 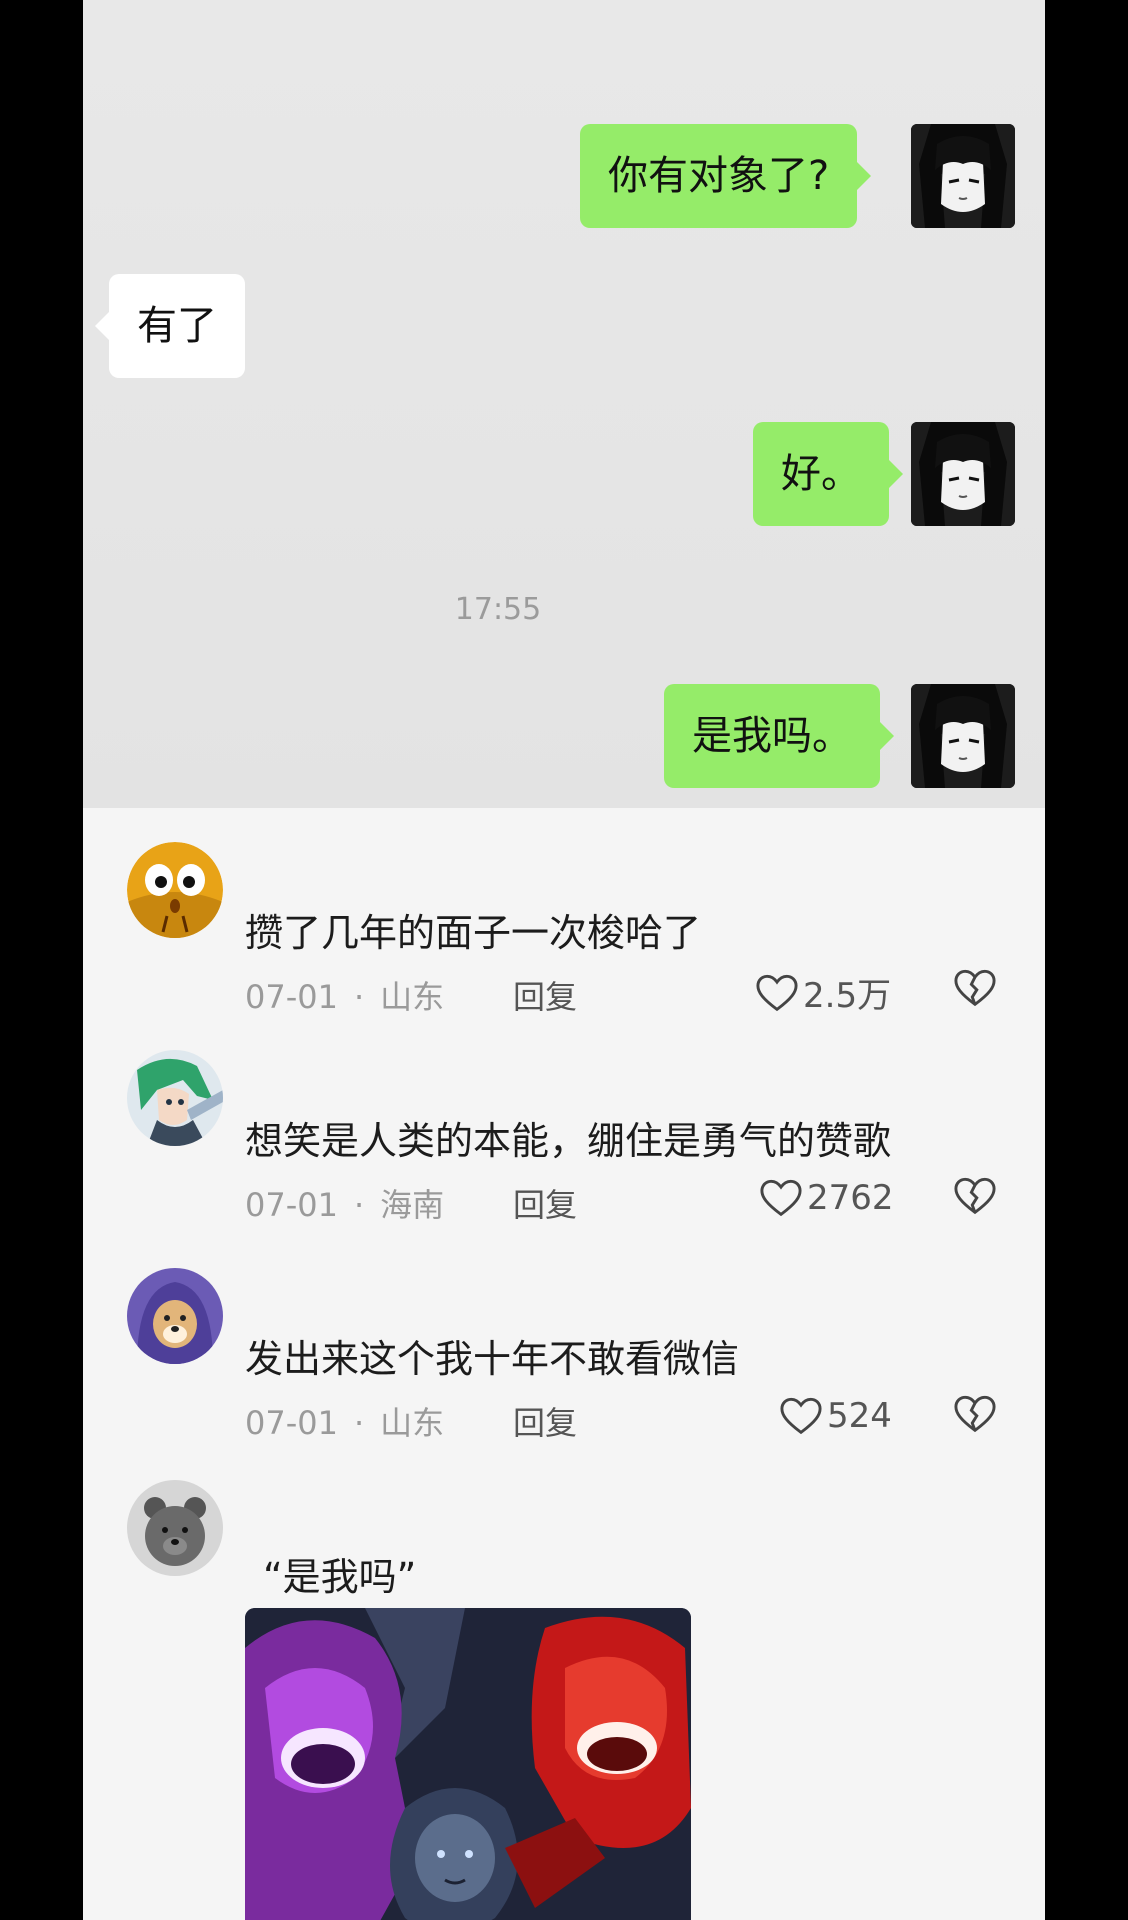 I want to click on gray-bear-avatar-icon, so click(x=175, y=1528).